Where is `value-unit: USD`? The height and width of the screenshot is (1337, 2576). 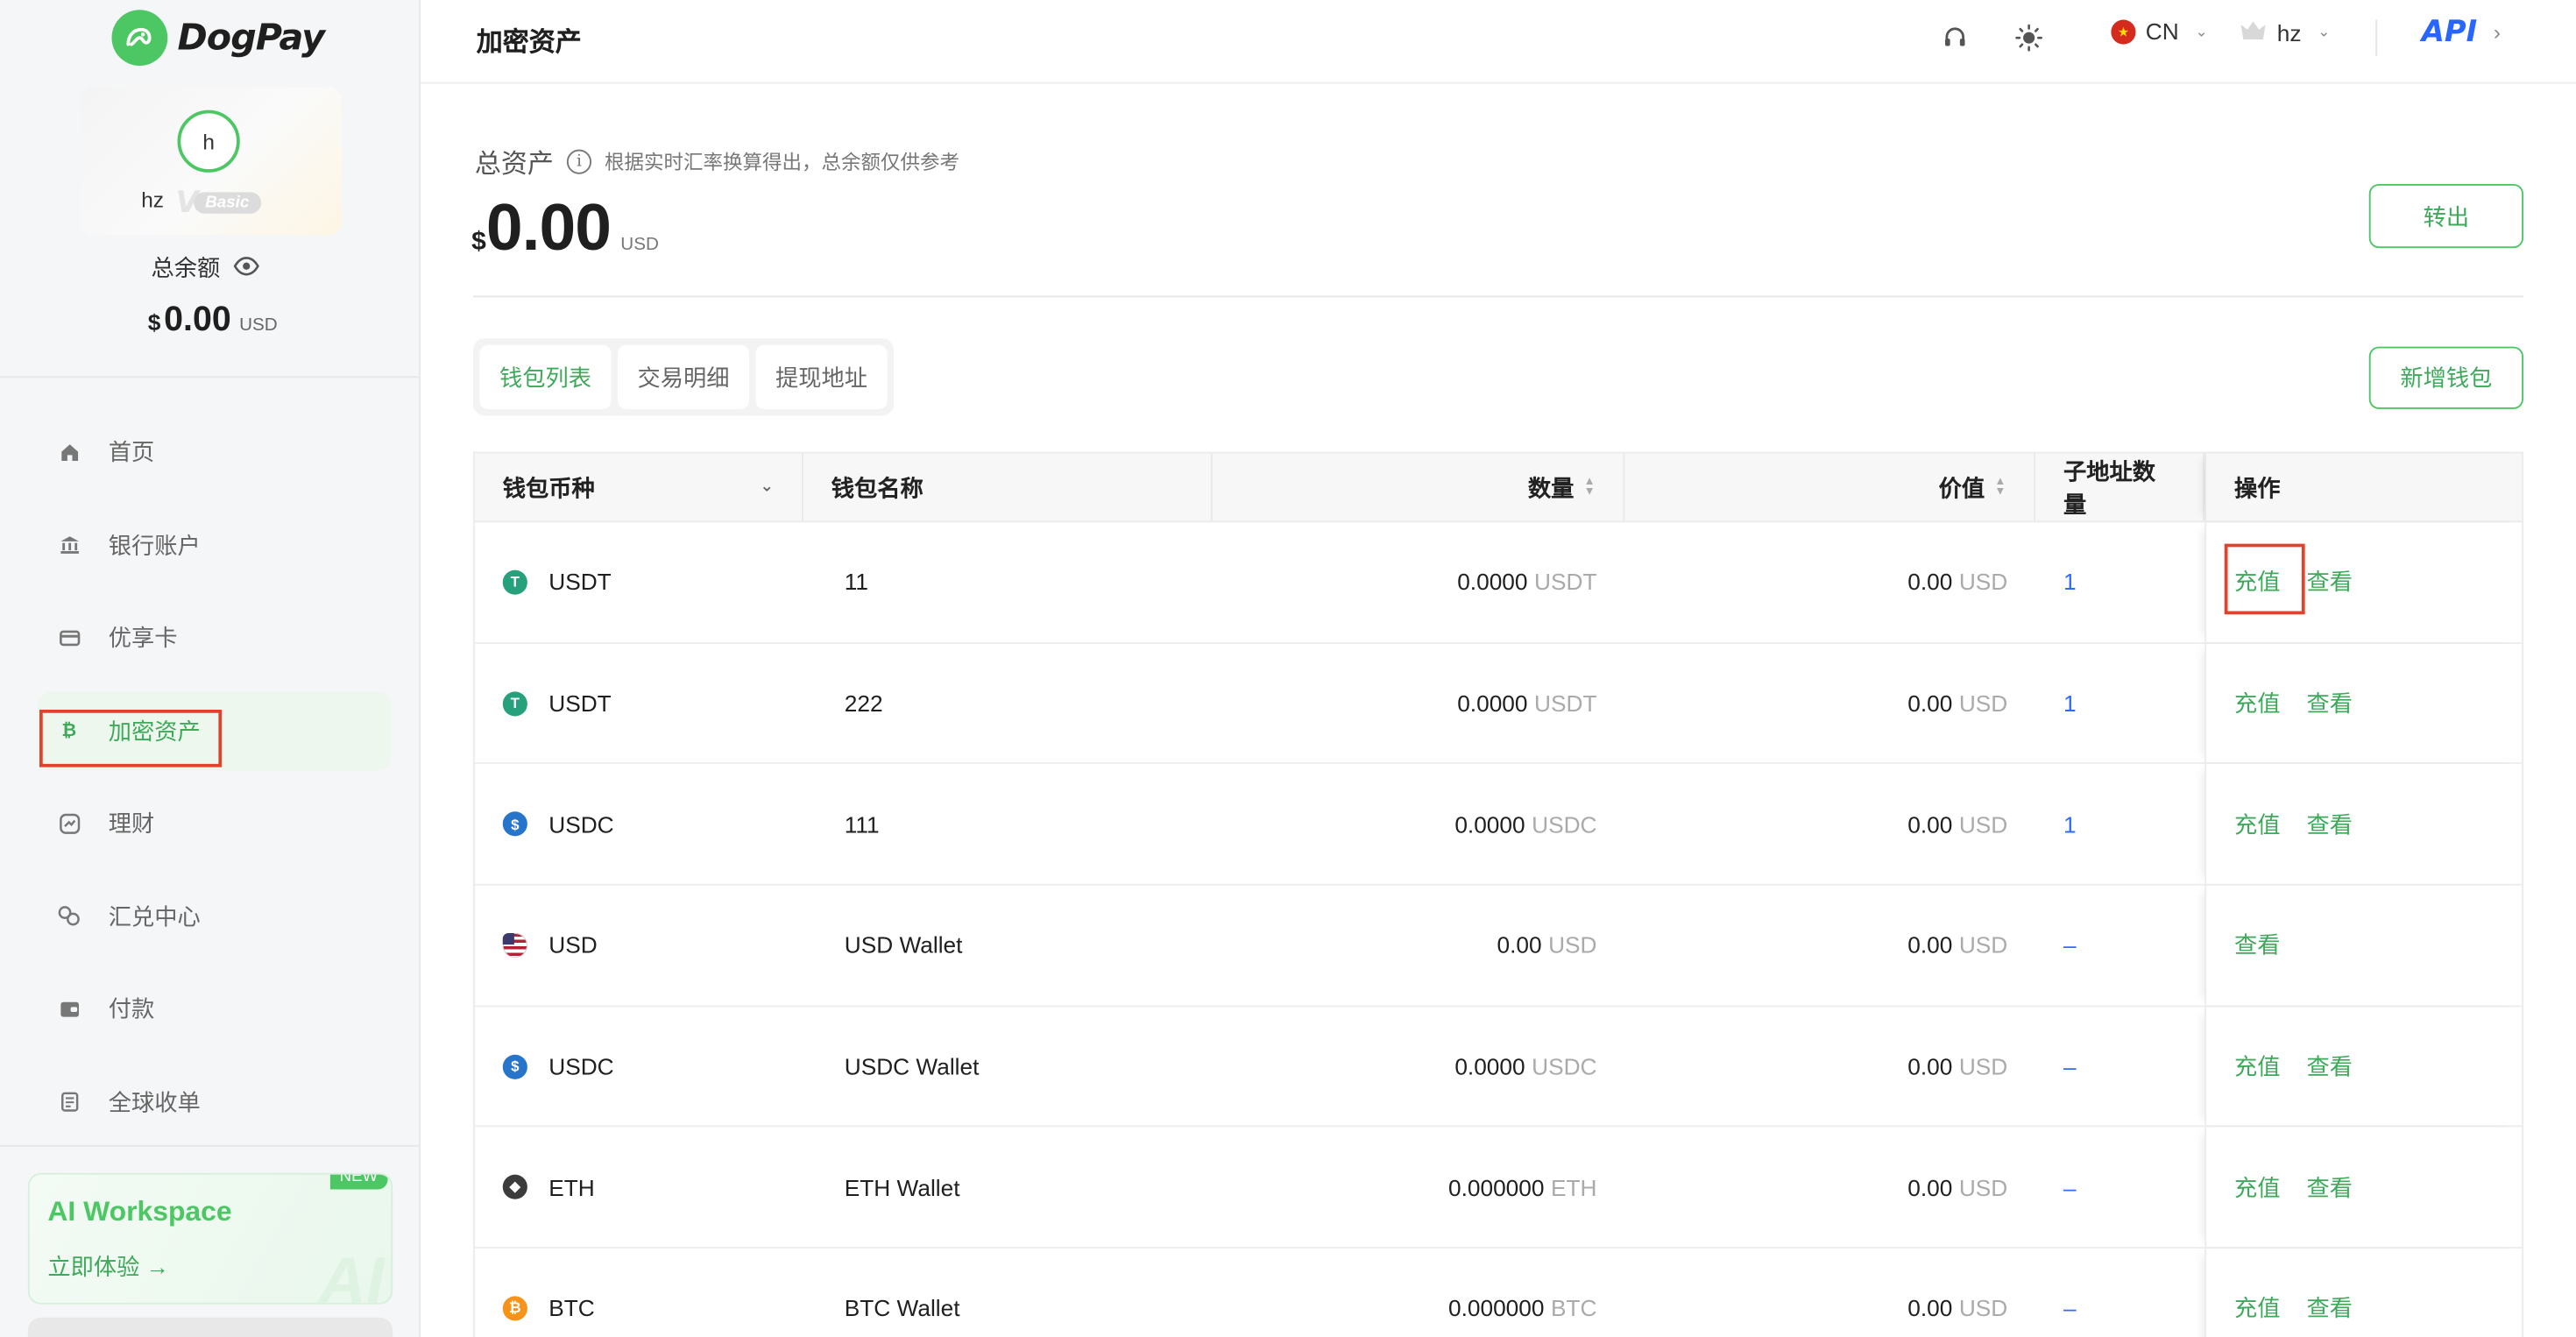
value-unit: USD is located at coordinates (1983, 945).